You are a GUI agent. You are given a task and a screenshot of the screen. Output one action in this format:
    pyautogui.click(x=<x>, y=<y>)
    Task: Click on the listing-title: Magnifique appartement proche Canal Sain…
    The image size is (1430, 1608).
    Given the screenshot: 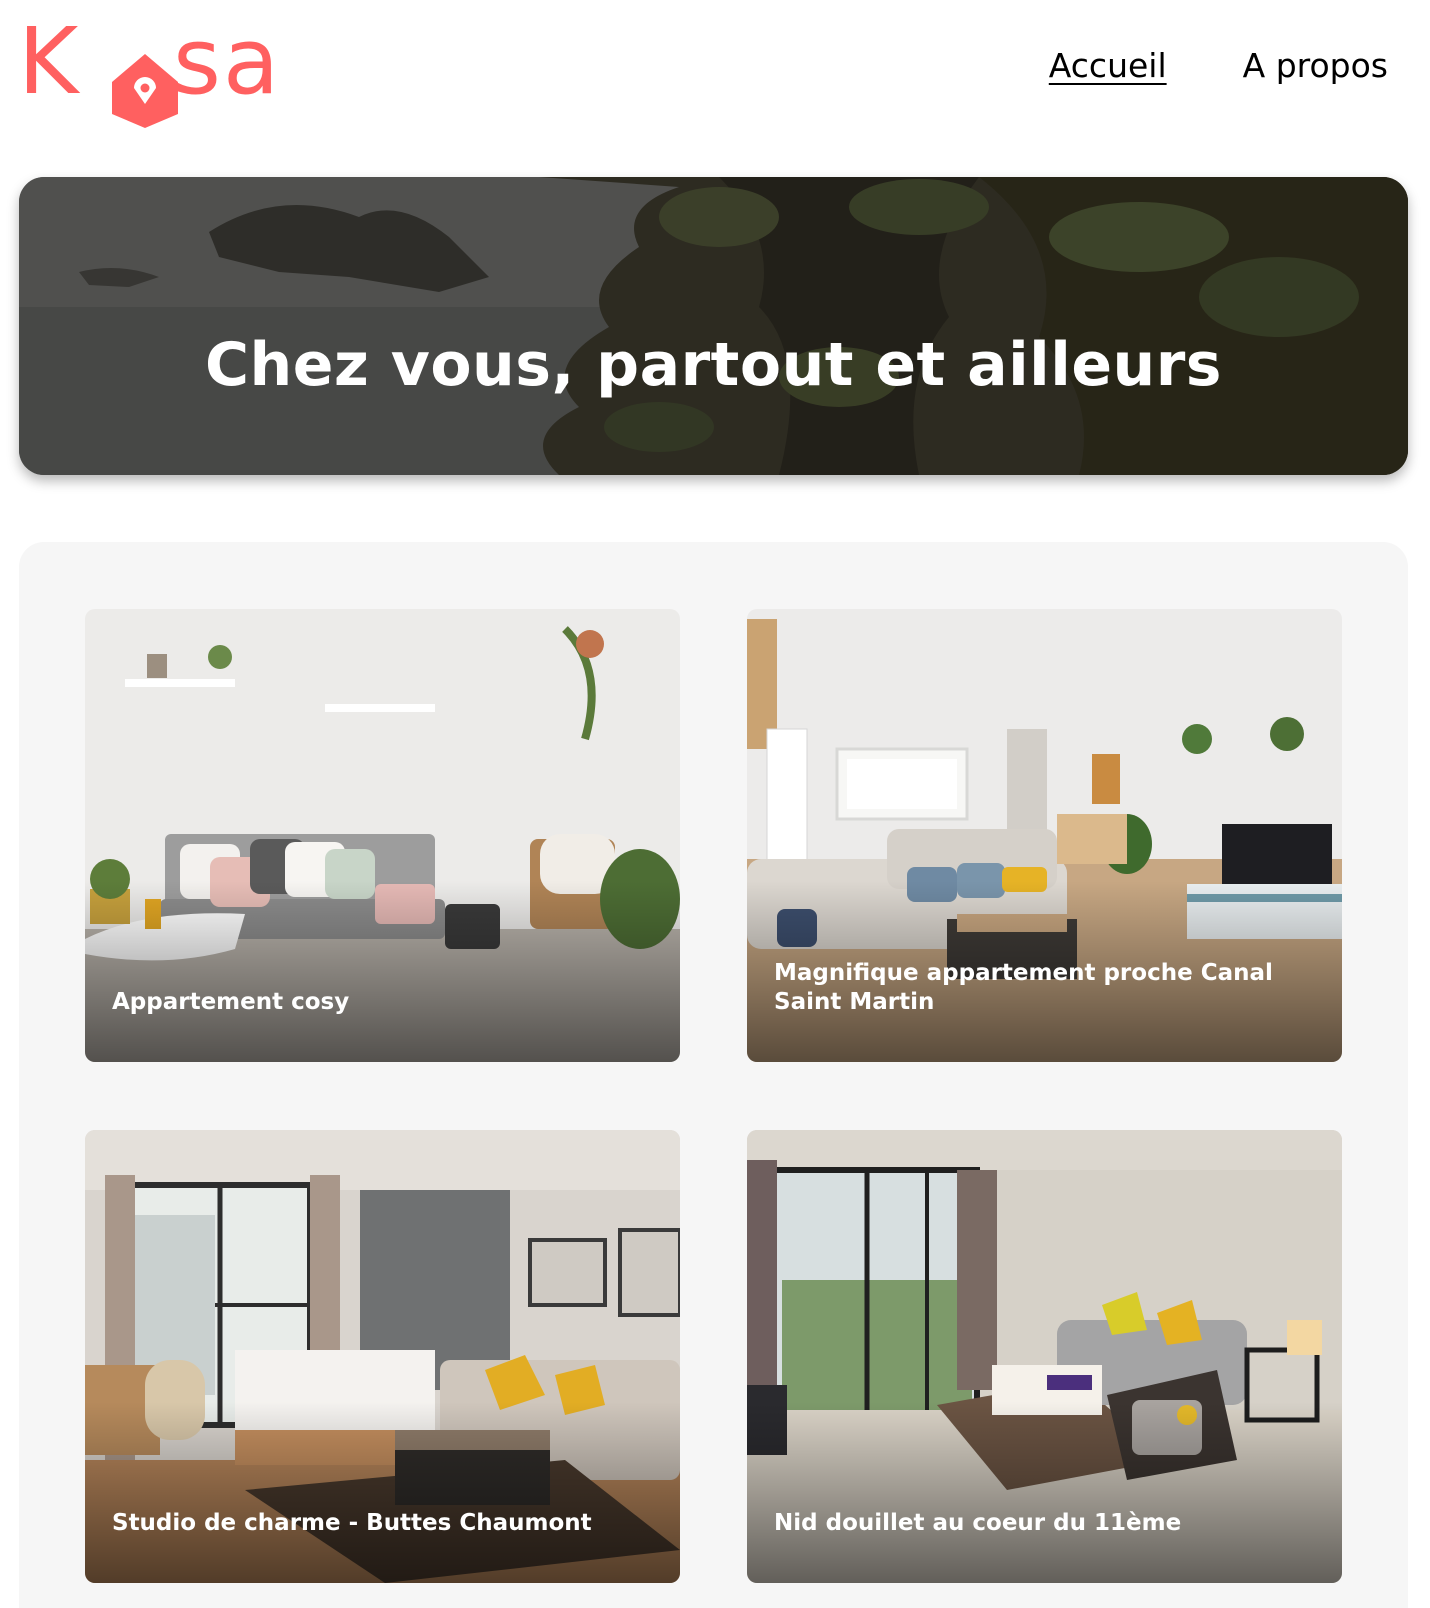 What is the action you would take?
    pyautogui.click(x=1023, y=987)
    